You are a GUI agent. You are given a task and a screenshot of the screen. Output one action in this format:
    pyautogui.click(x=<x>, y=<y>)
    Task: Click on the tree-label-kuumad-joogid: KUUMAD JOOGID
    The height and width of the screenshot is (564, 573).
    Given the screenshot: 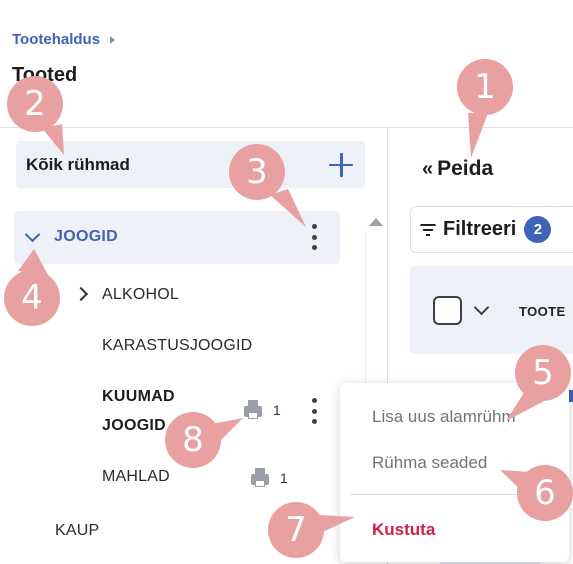 What is the action you would take?
    pyautogui.click(x=157, y=411)
    